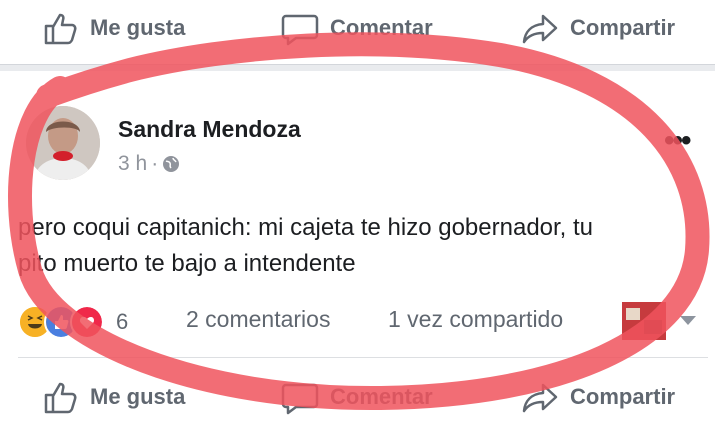  I want to click on top-action-bar: Me gusta Comentar Compartir, so click(357, 30).